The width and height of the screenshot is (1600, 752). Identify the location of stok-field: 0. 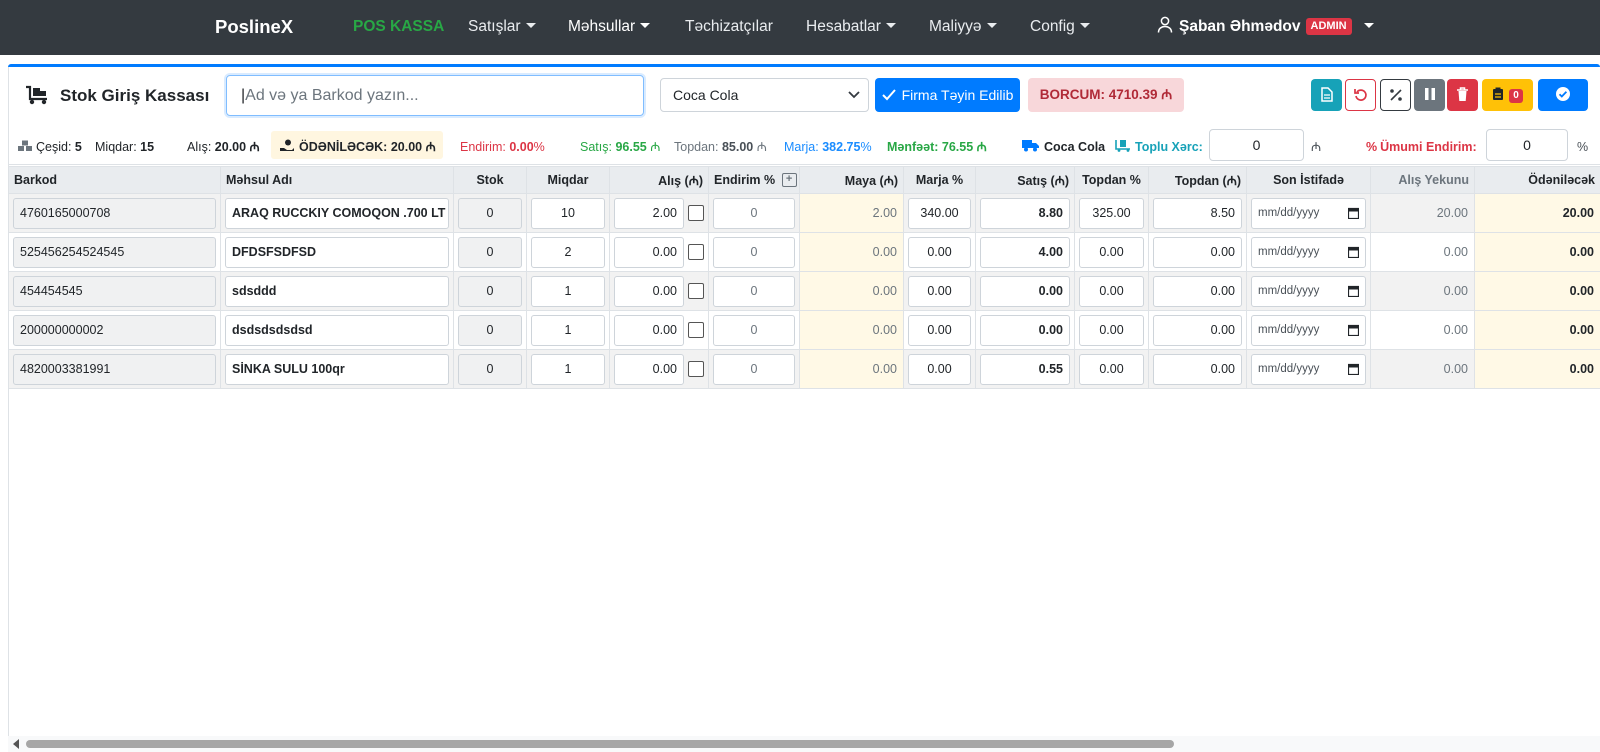
(490, 291).